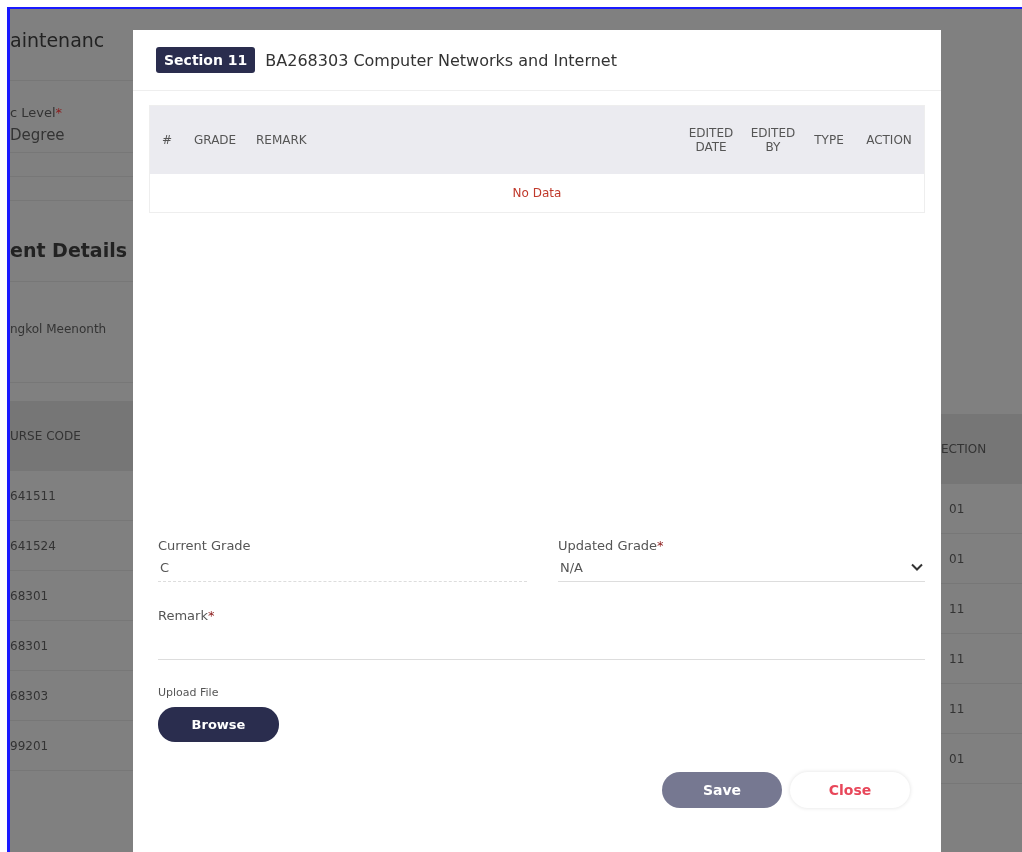  Describe the element at coordinates (741, 567) in the screenshot. I see `grade-dropdown: N/A` at that location.